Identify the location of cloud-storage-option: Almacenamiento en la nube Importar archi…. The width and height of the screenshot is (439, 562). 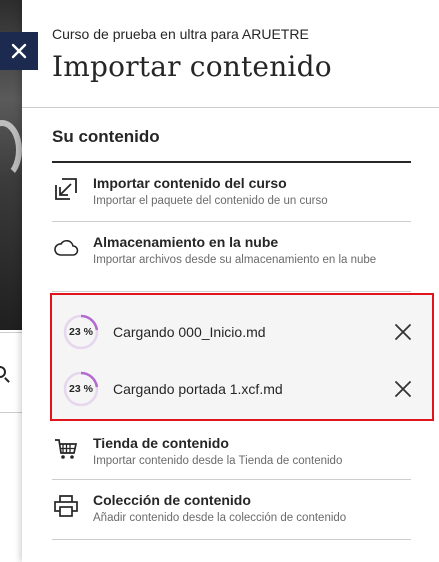
(231, 257).